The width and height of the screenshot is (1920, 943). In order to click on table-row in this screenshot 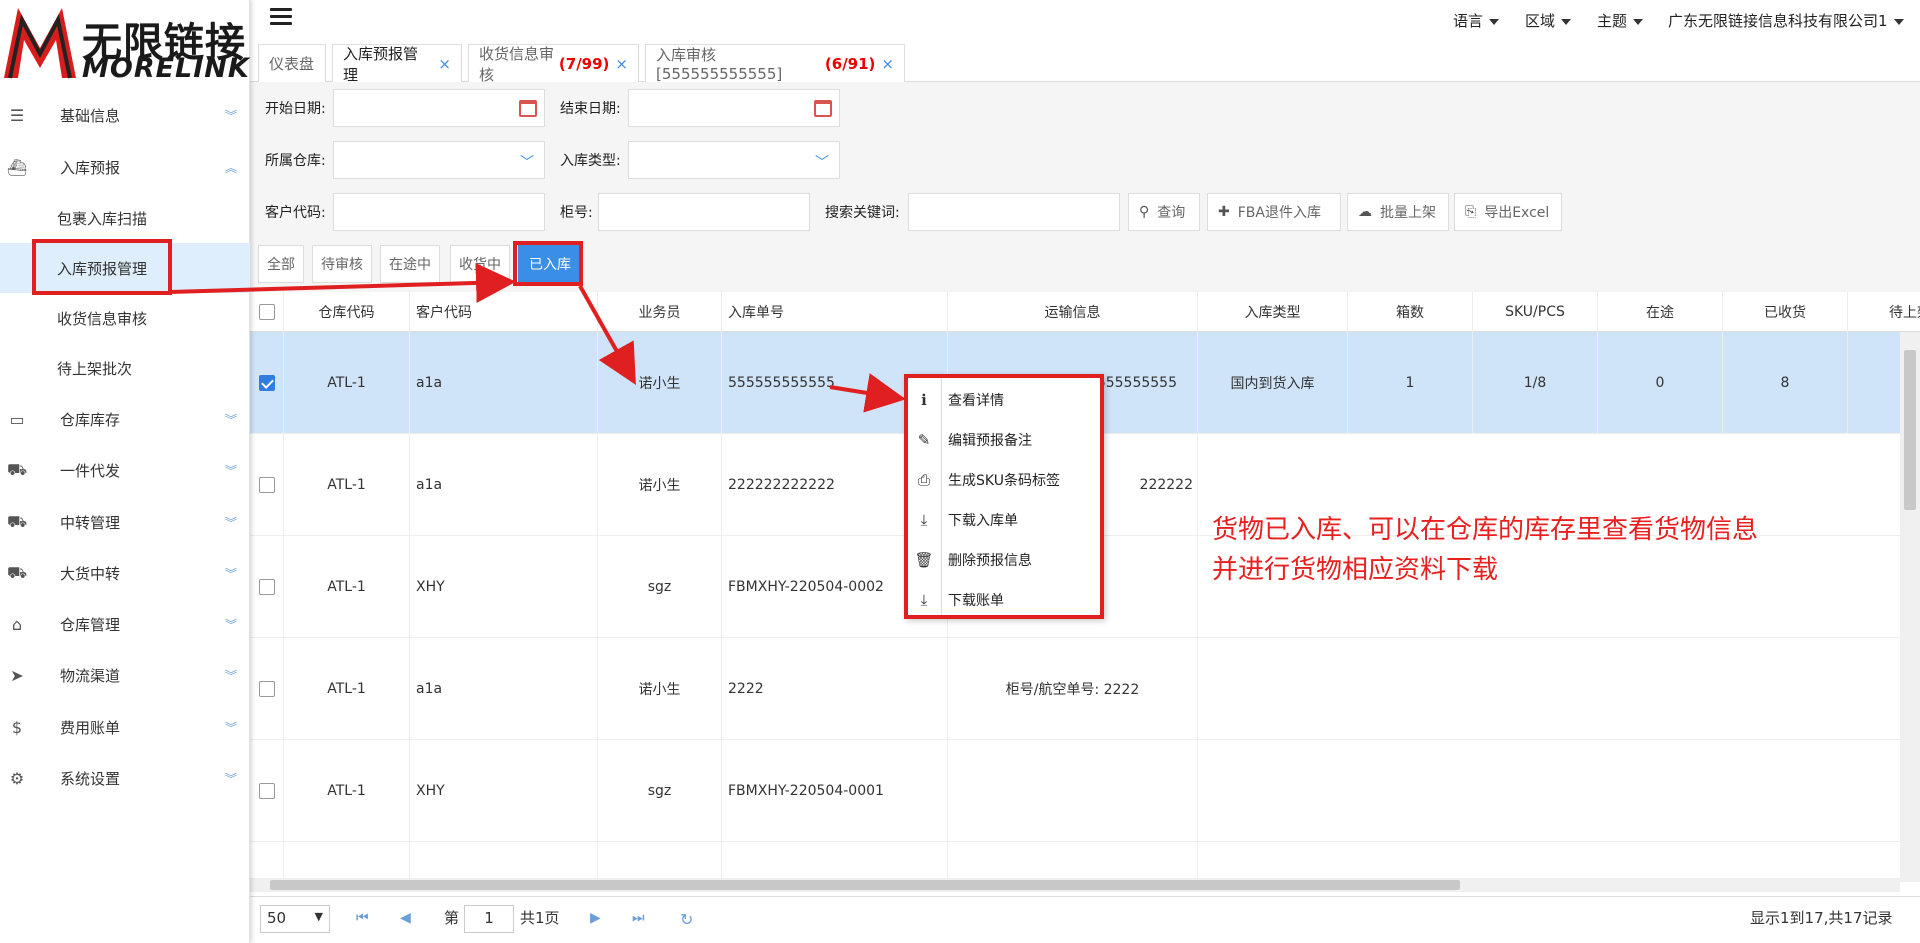, I will do `click(1085, 862)`.